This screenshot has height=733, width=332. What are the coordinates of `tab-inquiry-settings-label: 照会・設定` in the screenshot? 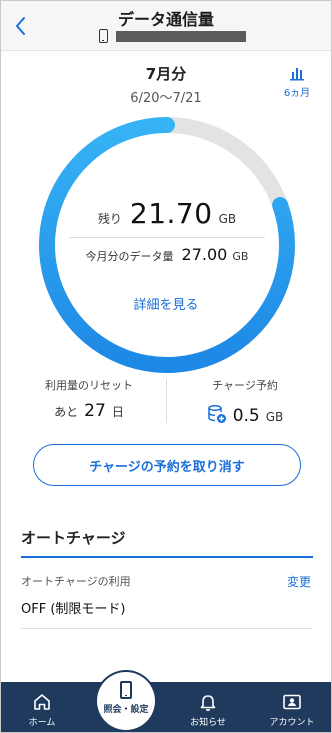 It's located at (126, 710).